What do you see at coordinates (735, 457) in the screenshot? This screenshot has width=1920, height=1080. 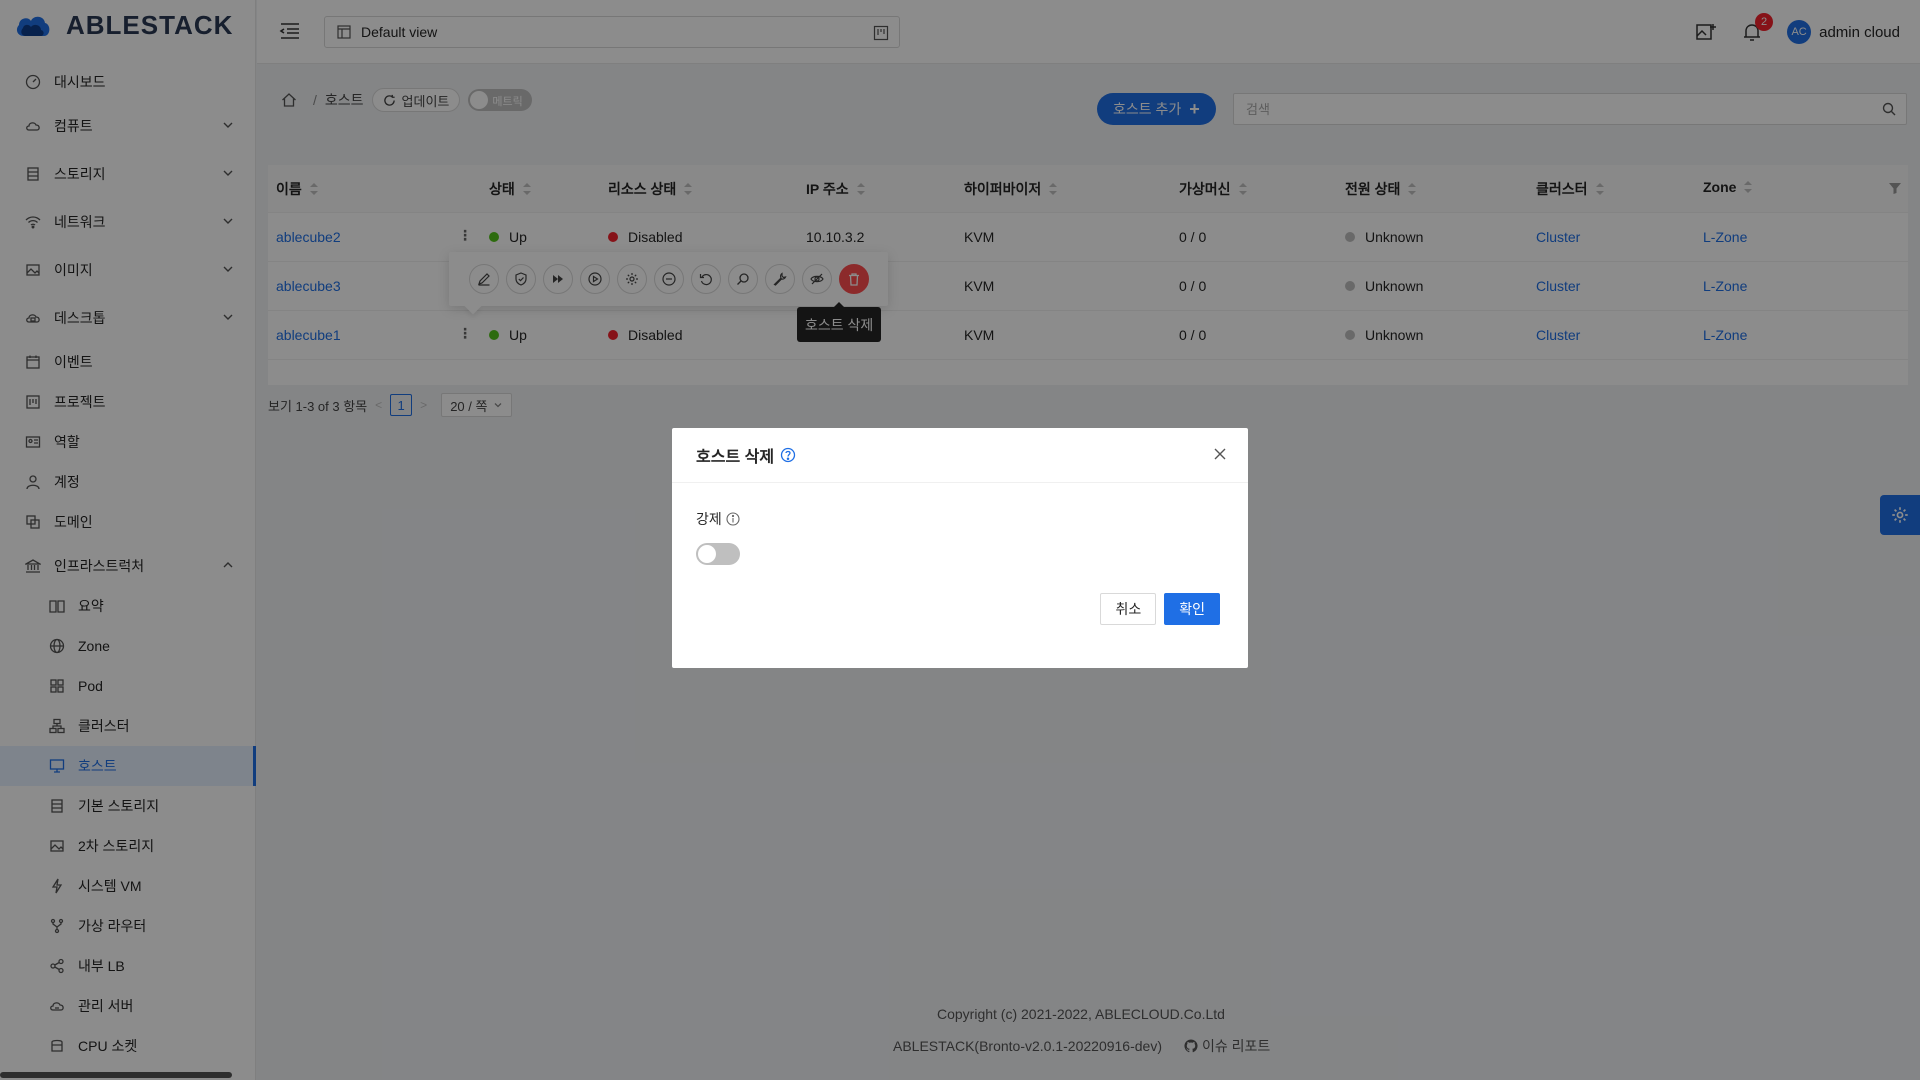 I see `modal-title: 호스트 삭제` at bounding box center [735, 457].